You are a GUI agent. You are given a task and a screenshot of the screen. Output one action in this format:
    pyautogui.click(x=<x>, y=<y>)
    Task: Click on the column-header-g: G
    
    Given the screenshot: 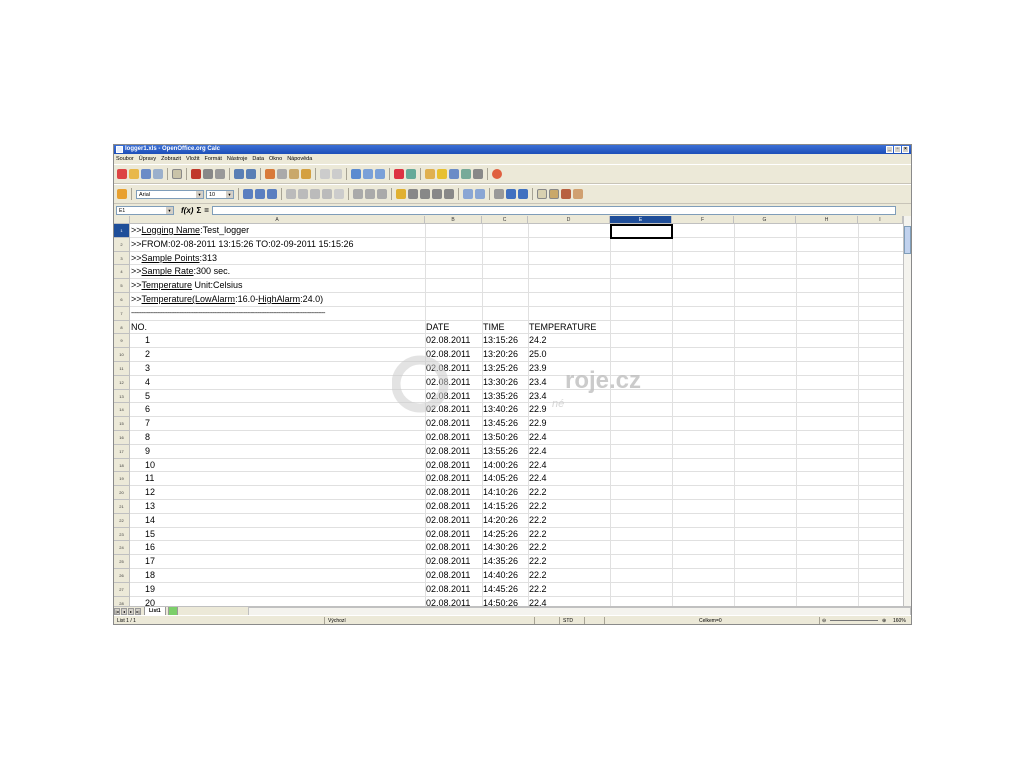 What is the action you would take?
    pyautogui.click(x=765, y=220)
    